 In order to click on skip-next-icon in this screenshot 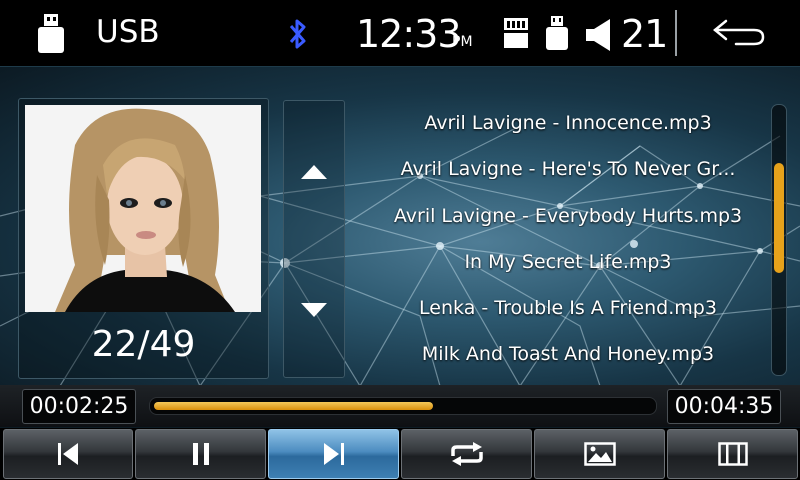, I will do `click(333, 454)`.